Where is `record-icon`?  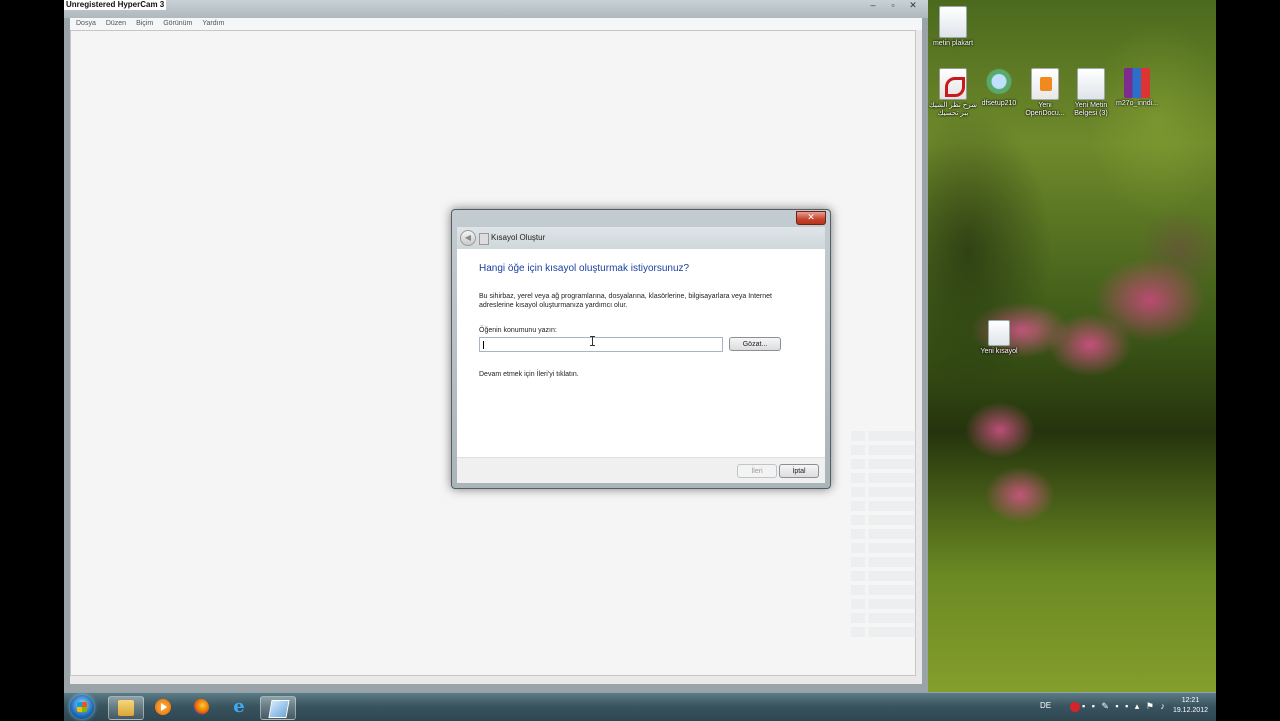
record-icon is located at coordinates (1075, 706).